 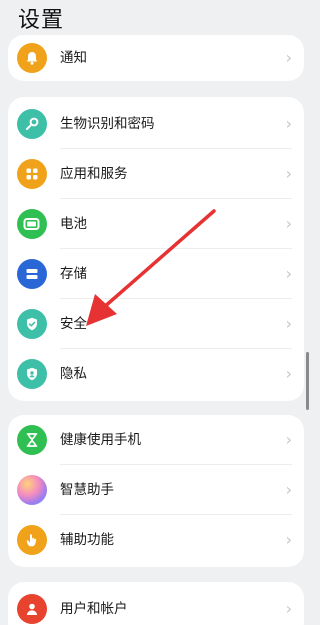 What do you see at coordinates (151, 267) in the screenshot?
I see `annotation-arrow` at bounding box center [151, 267].